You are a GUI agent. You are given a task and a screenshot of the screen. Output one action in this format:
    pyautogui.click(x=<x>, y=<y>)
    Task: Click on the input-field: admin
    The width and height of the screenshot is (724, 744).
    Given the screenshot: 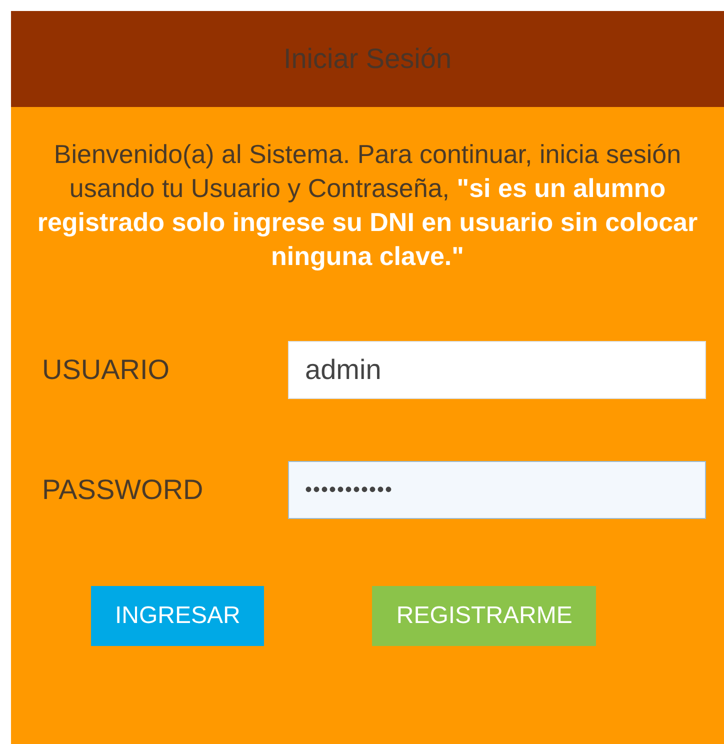 What is the action you would take?
    pyautogui.click(x=497, y=370)
    